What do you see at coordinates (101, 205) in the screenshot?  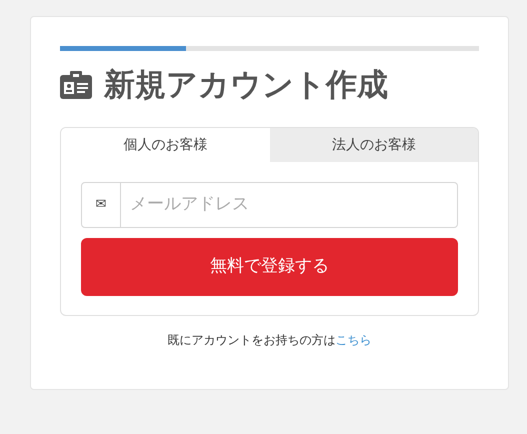 I see `envelope-icon: ✉` at bounding box center [101, 205].